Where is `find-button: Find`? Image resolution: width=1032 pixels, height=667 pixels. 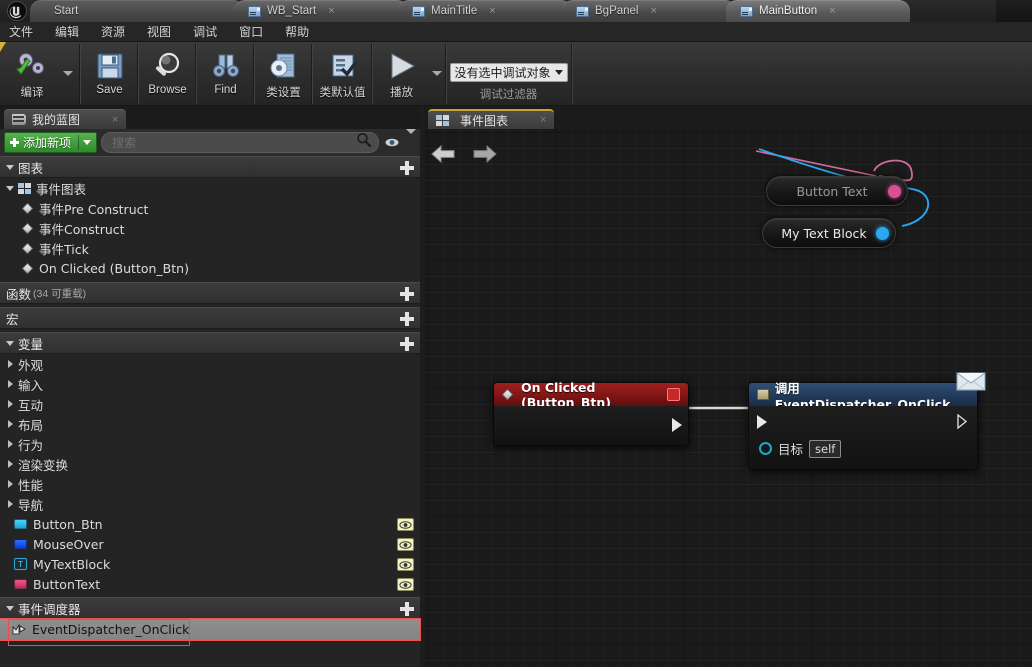
find-button: Find is located at coordinates (225, 73).